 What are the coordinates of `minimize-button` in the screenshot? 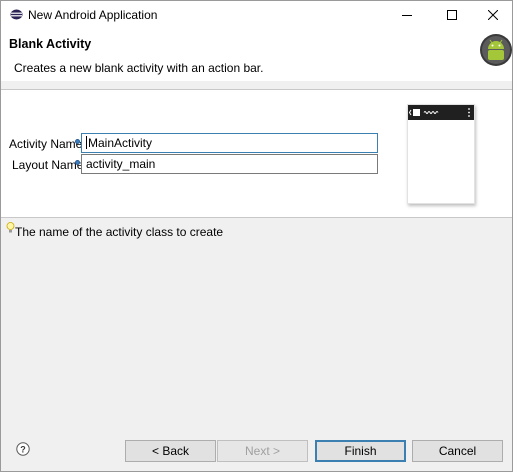 It's located at (406, 15).